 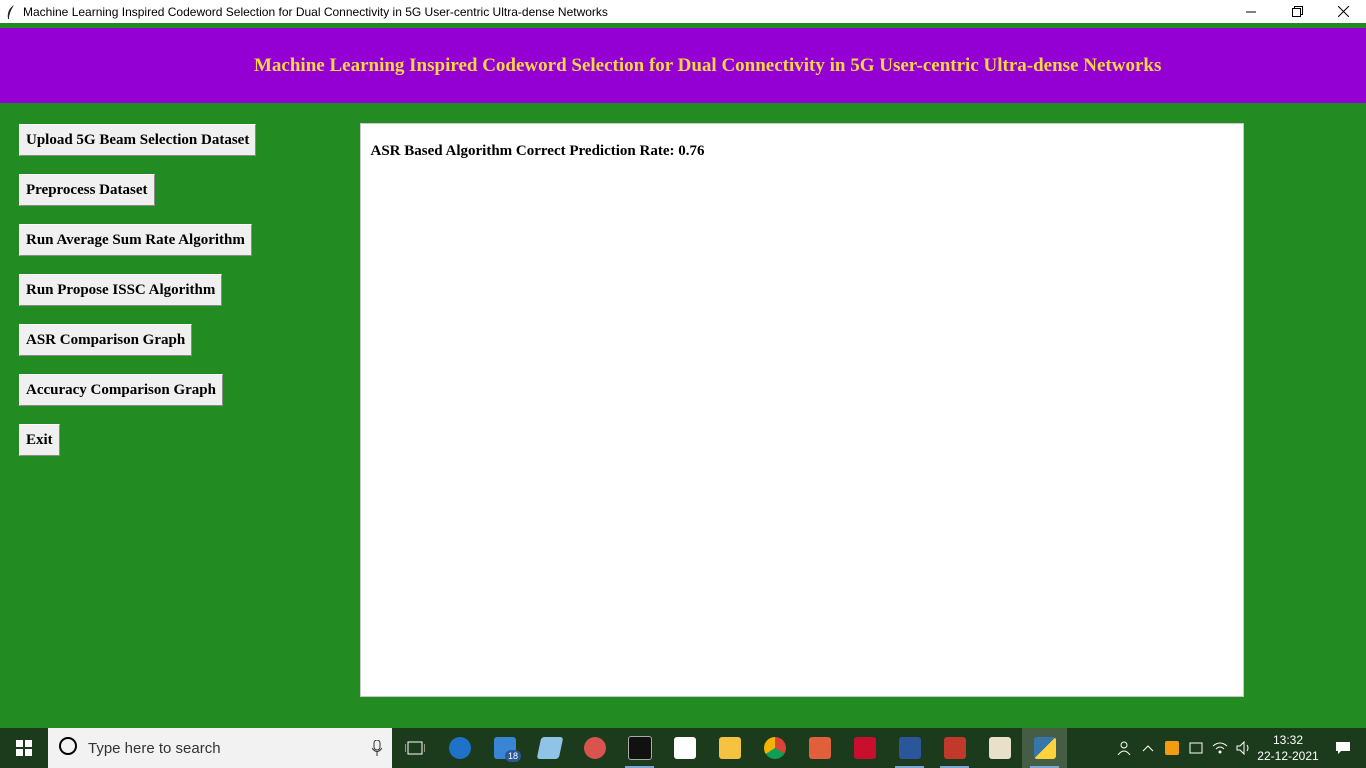 I want to click on settings-app-icon, so click(x=594, y=748).